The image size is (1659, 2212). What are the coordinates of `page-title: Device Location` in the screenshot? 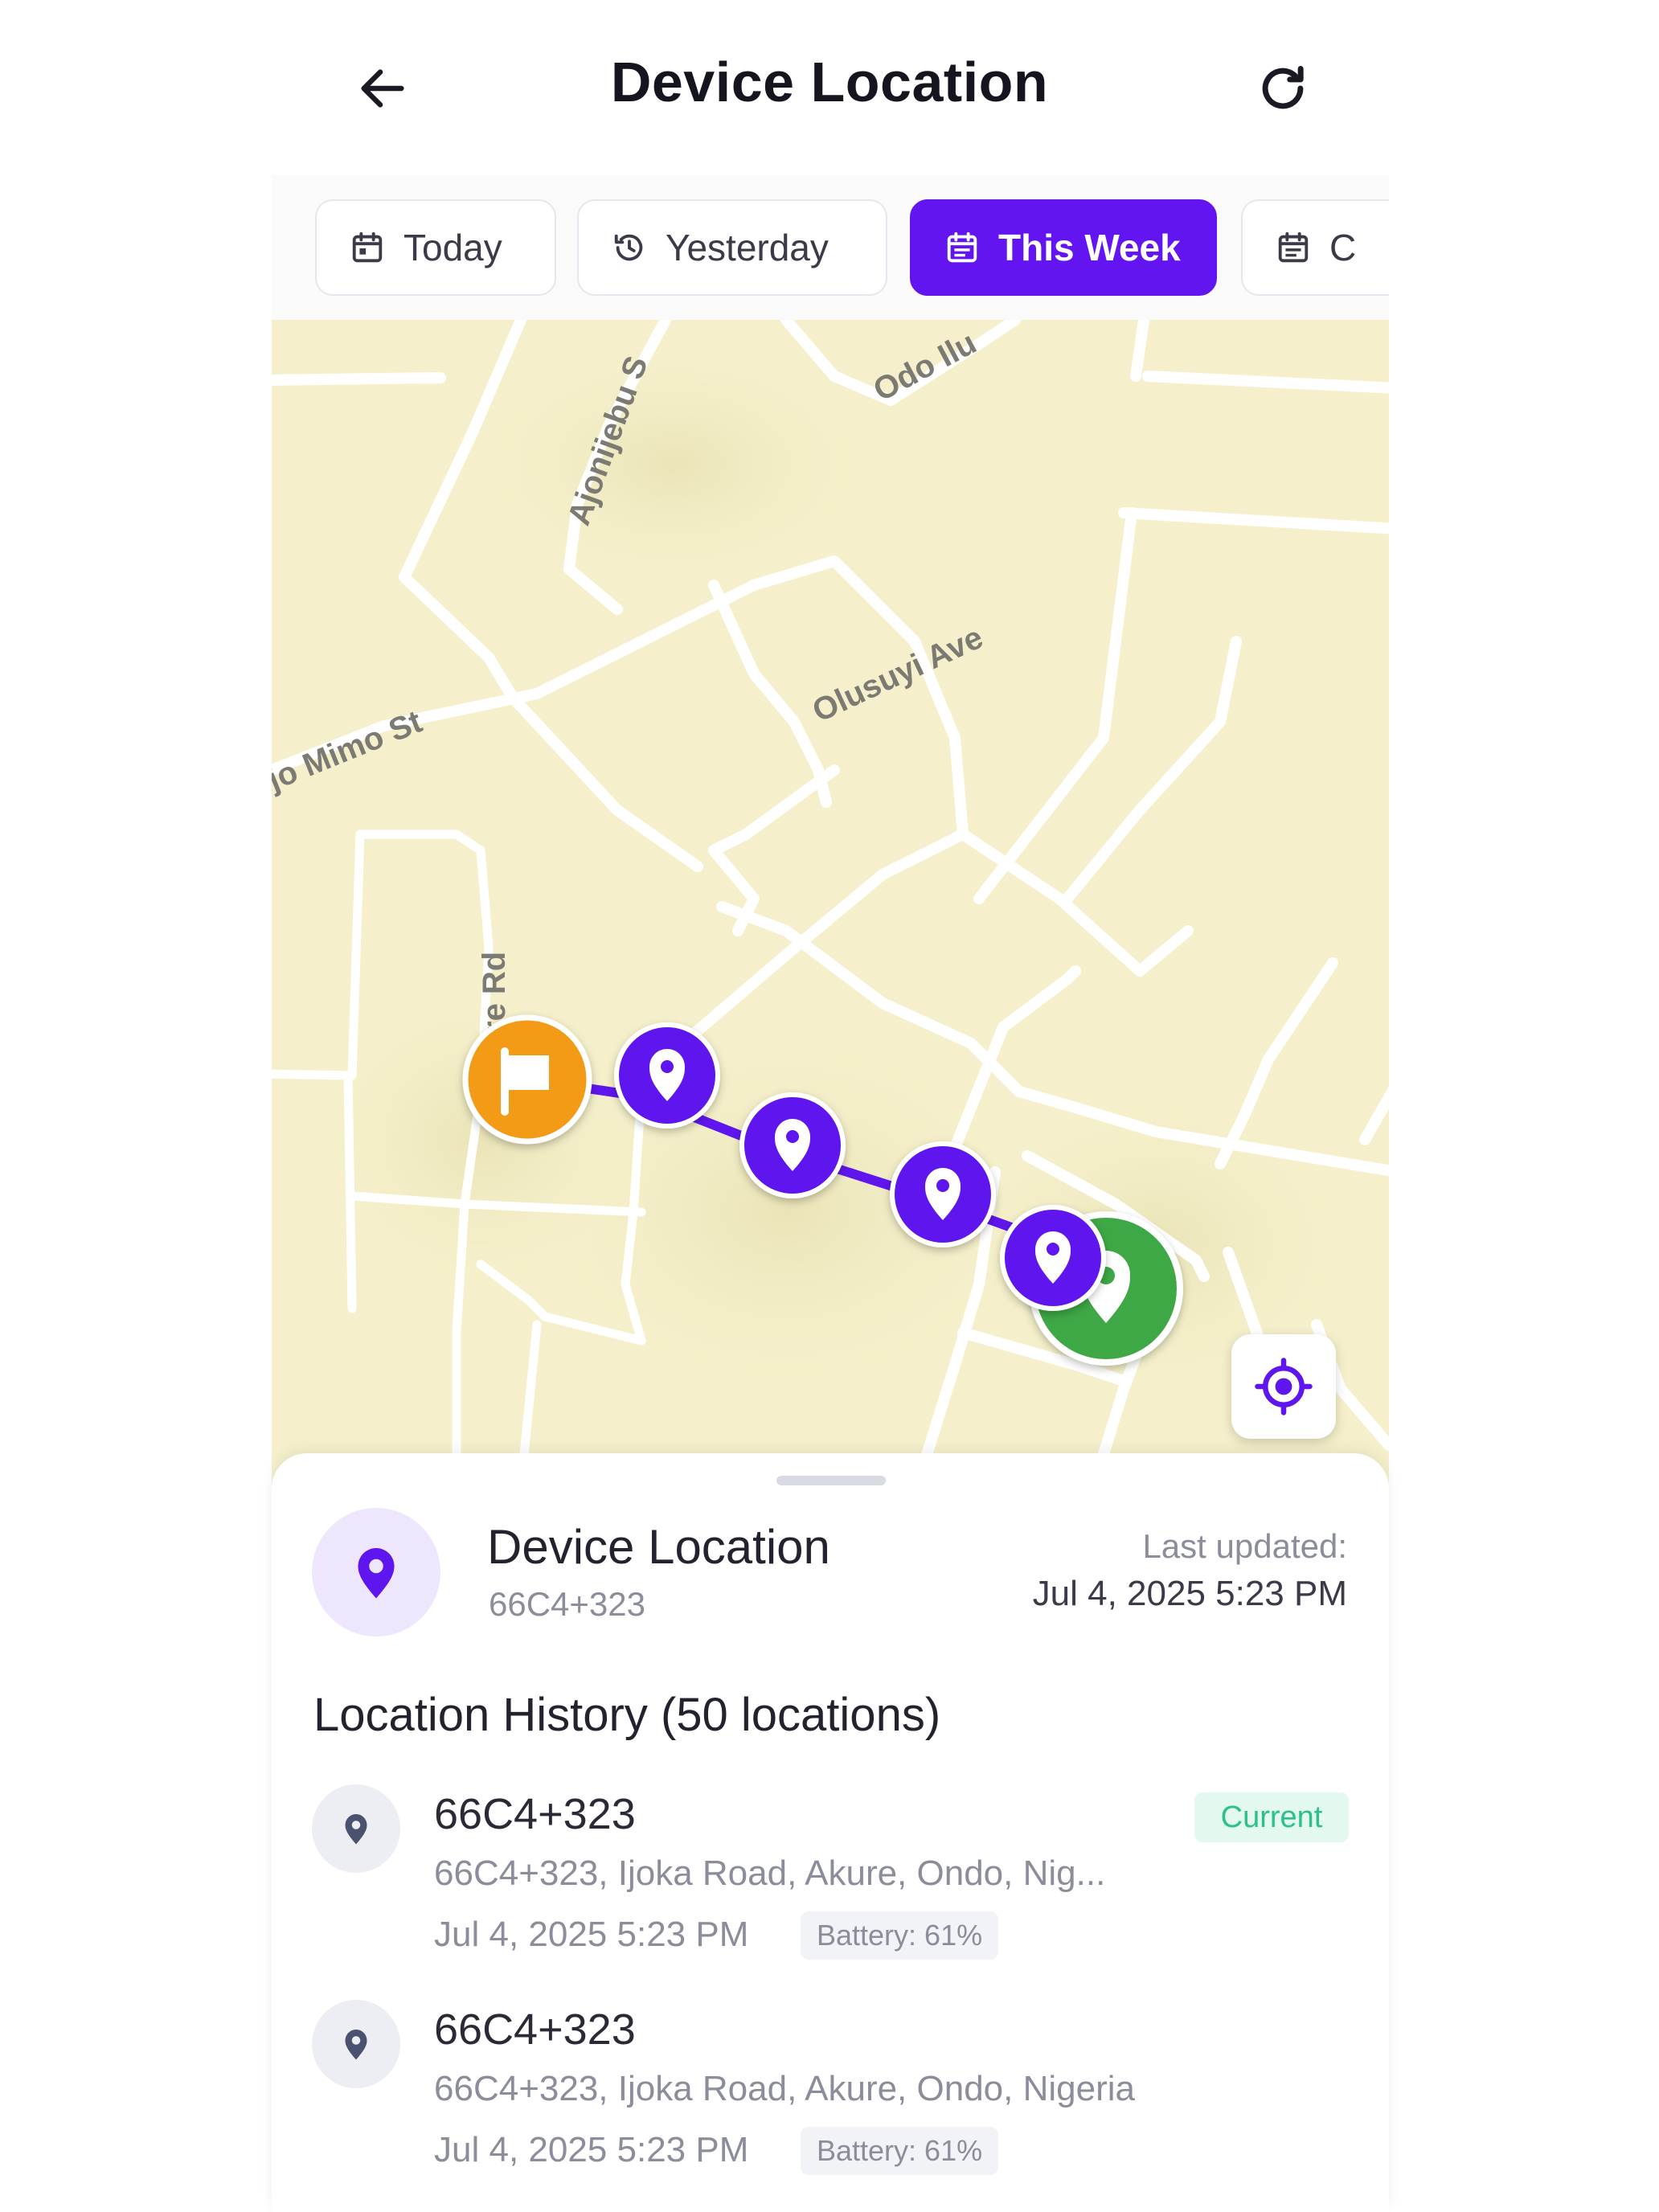 It's located at (829, 82).